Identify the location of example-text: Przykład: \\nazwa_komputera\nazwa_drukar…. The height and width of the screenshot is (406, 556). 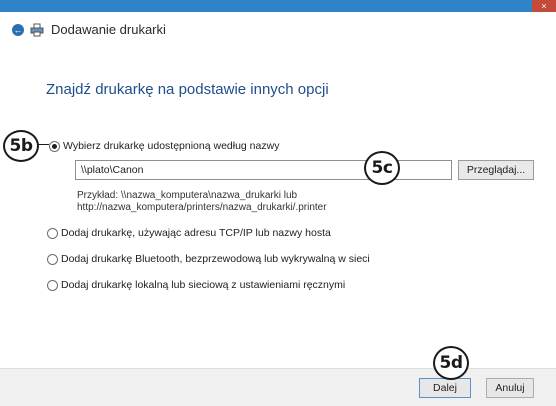
(202, 202).